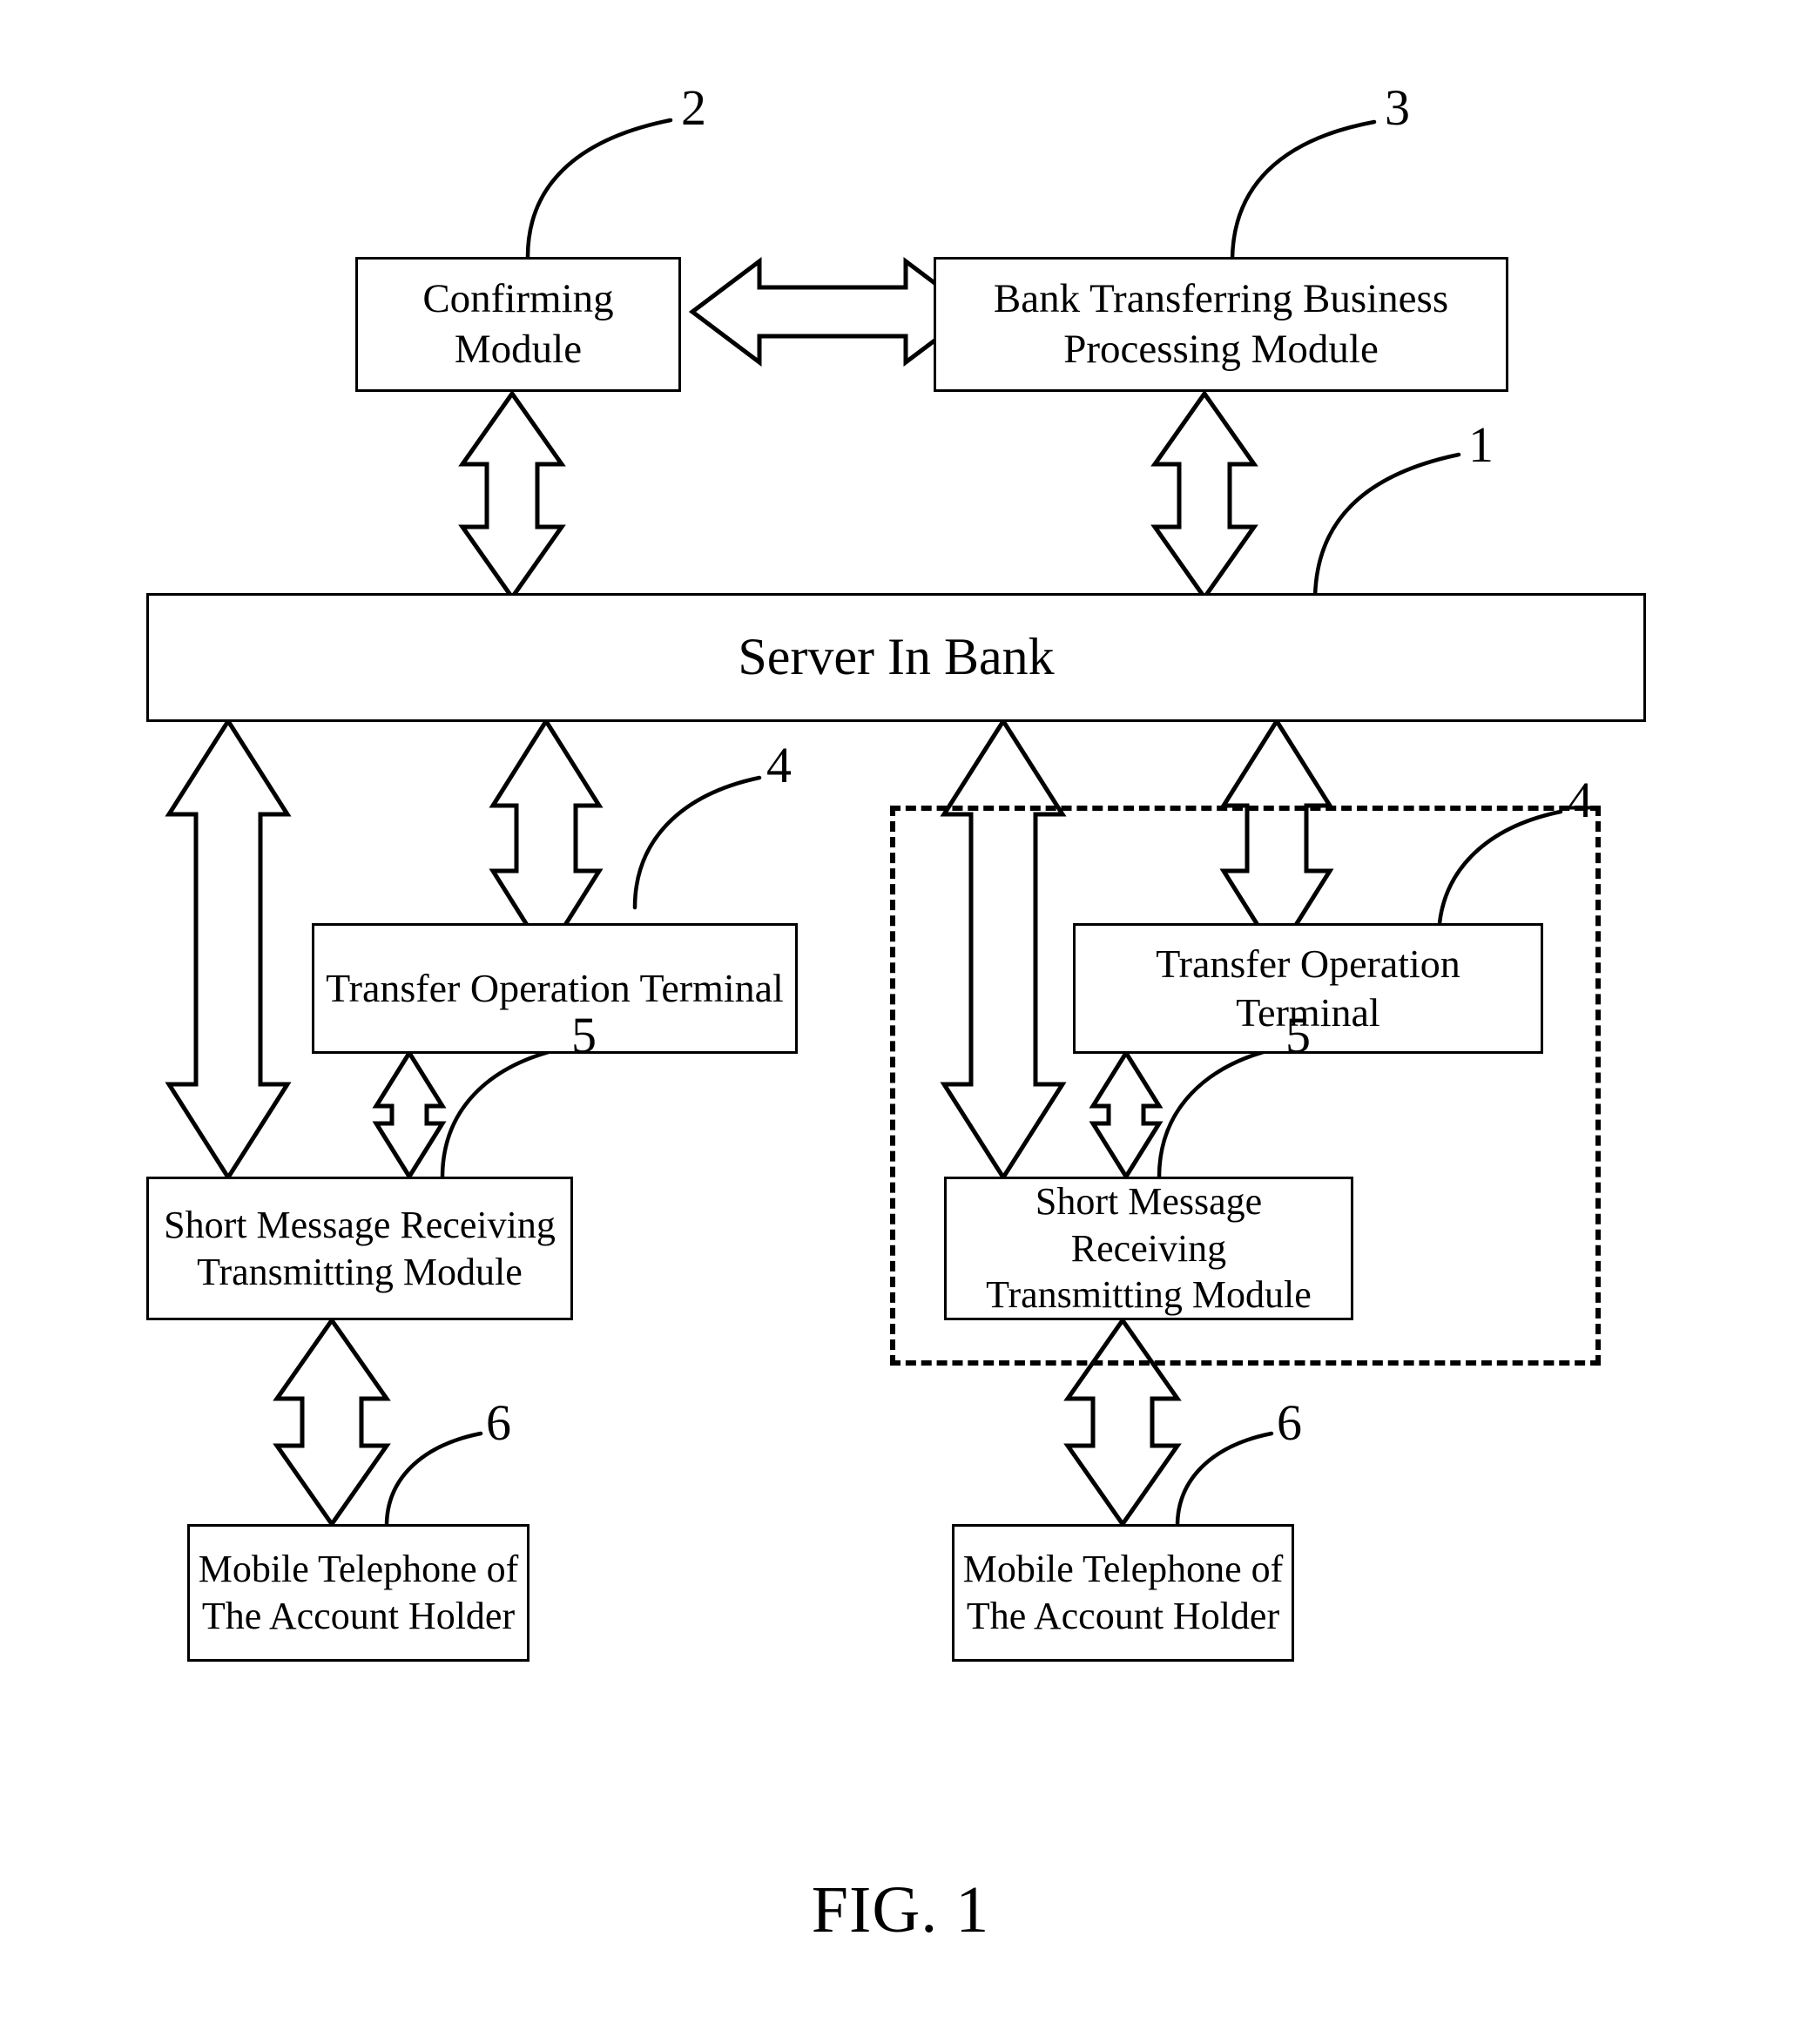  Describe the element at coordinates (410, 1115) in the screenshot. I see `arrow-terminal-left-to-sms-left` at that location.